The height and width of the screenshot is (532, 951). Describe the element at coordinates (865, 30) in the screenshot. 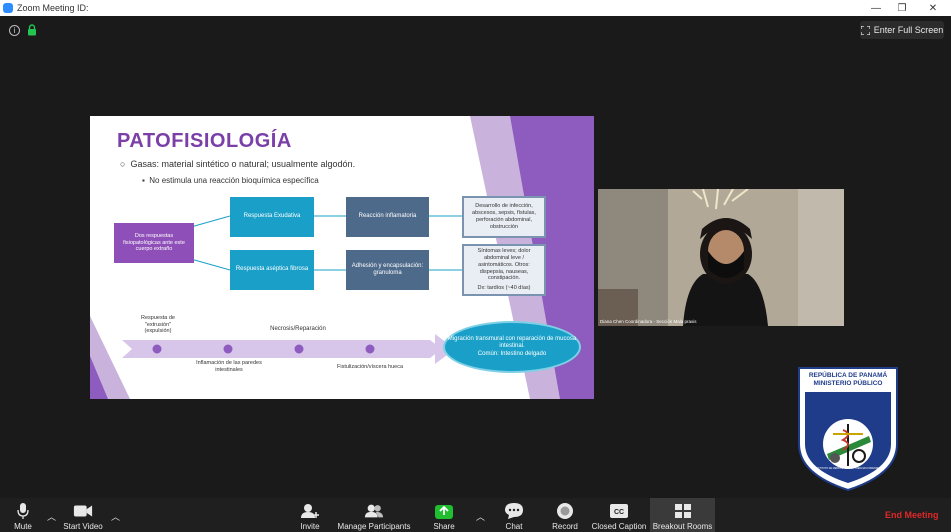

I see `fullscreen-icon` at that location.